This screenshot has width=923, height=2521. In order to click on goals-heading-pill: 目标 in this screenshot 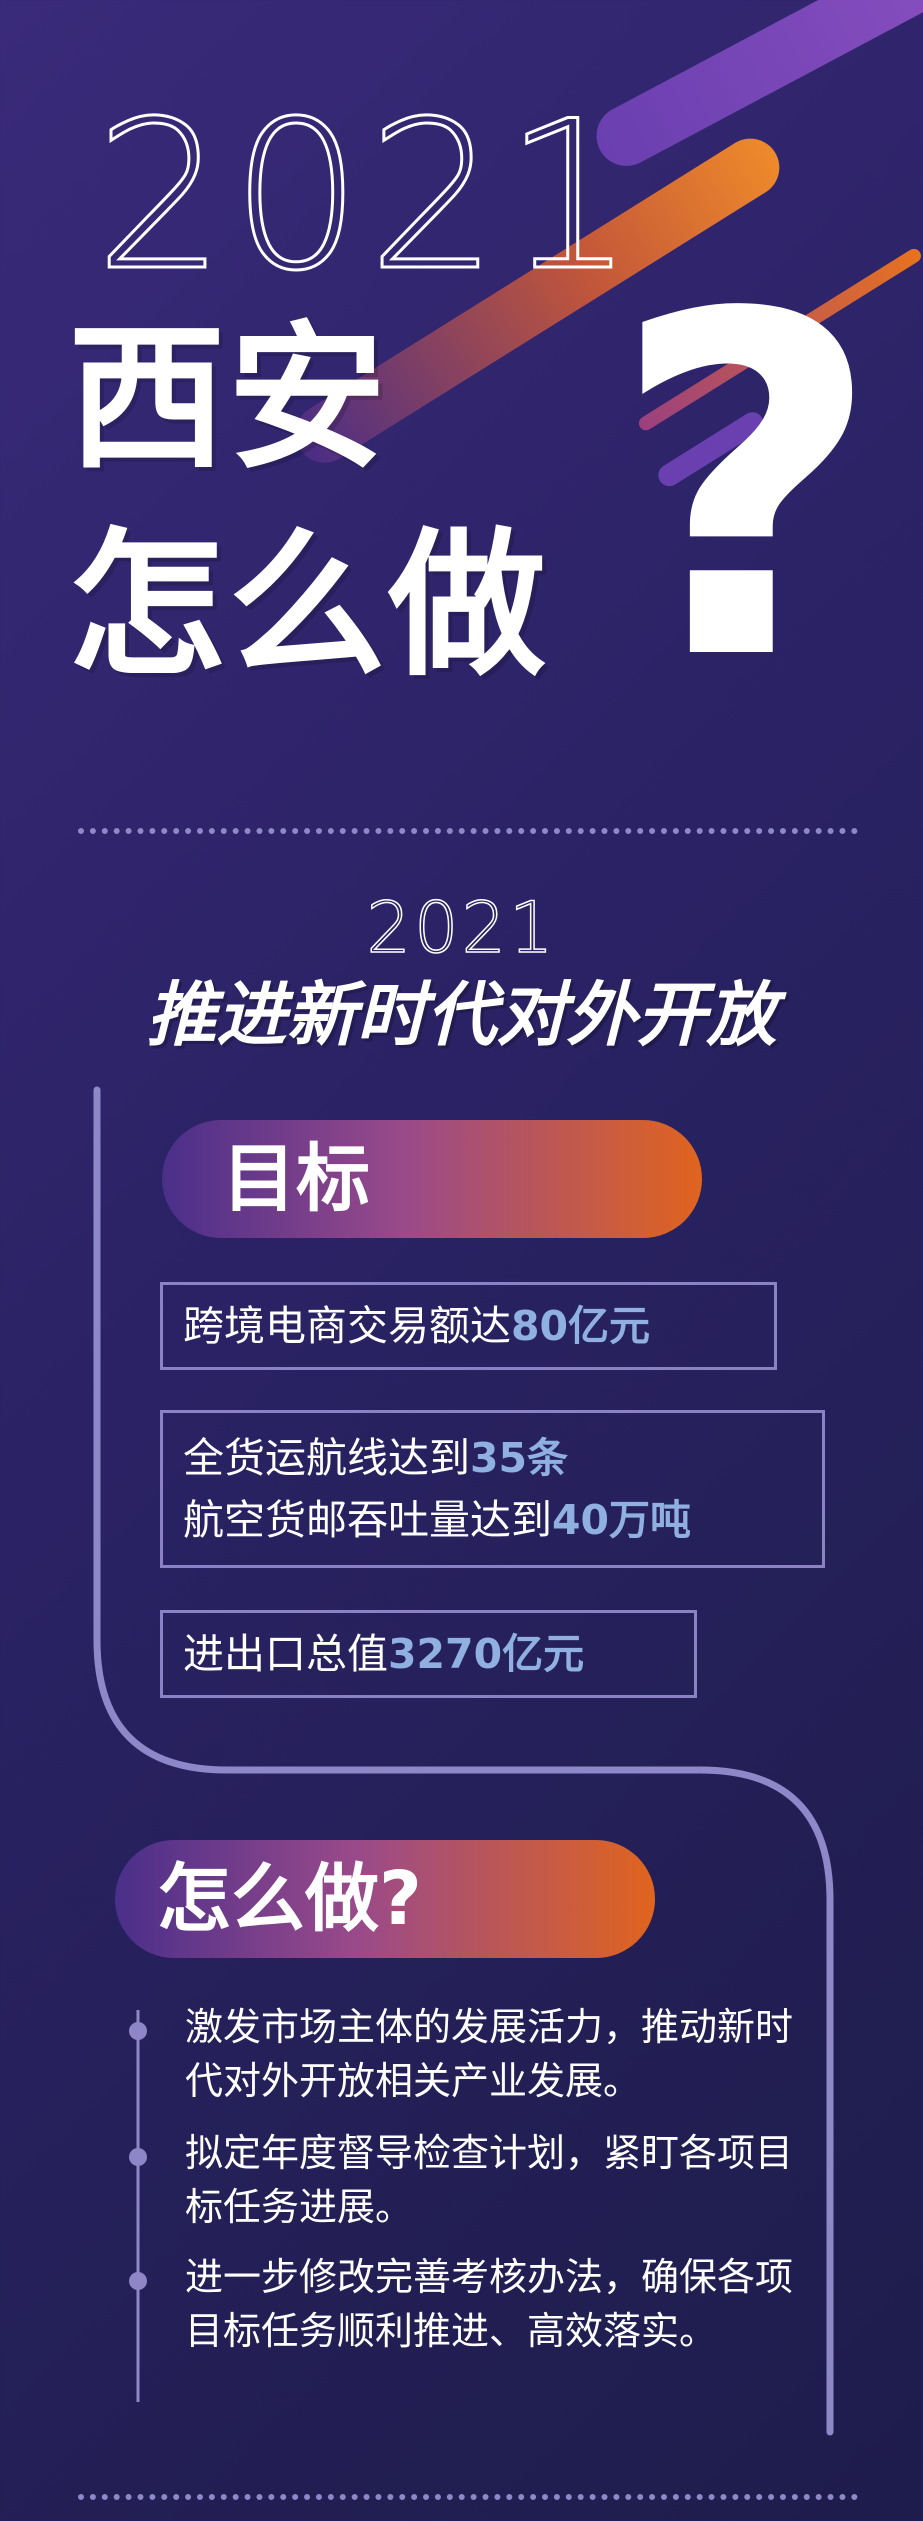, I will do `click(432, 1179)`.